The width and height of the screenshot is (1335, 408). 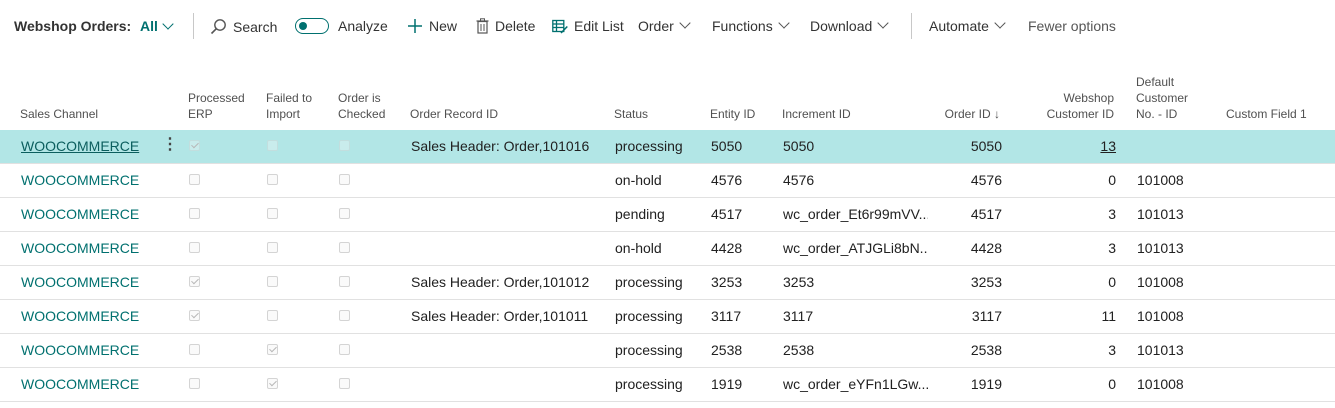 What do you see at coordinates (312, 26) in the screenshot?
I see `toggle-switch-icon` at bounding box center [312, 26].